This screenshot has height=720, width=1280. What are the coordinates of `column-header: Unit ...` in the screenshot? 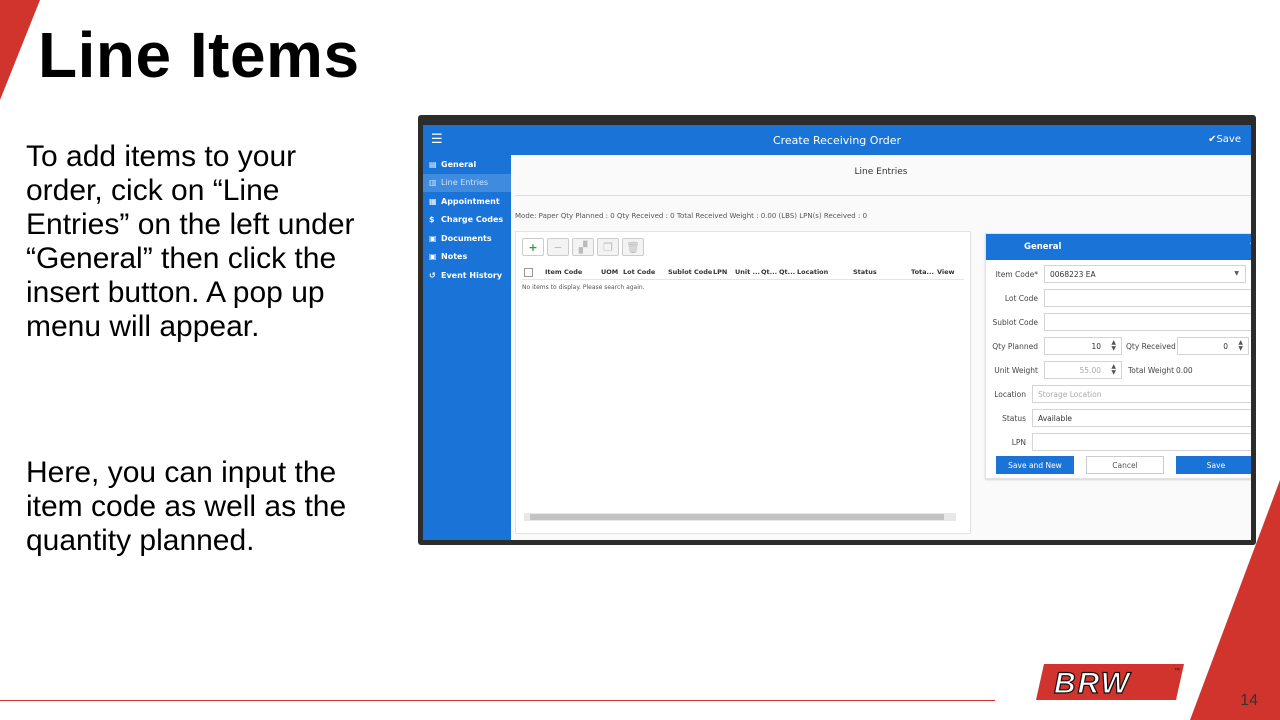 It's located at (748, 273).